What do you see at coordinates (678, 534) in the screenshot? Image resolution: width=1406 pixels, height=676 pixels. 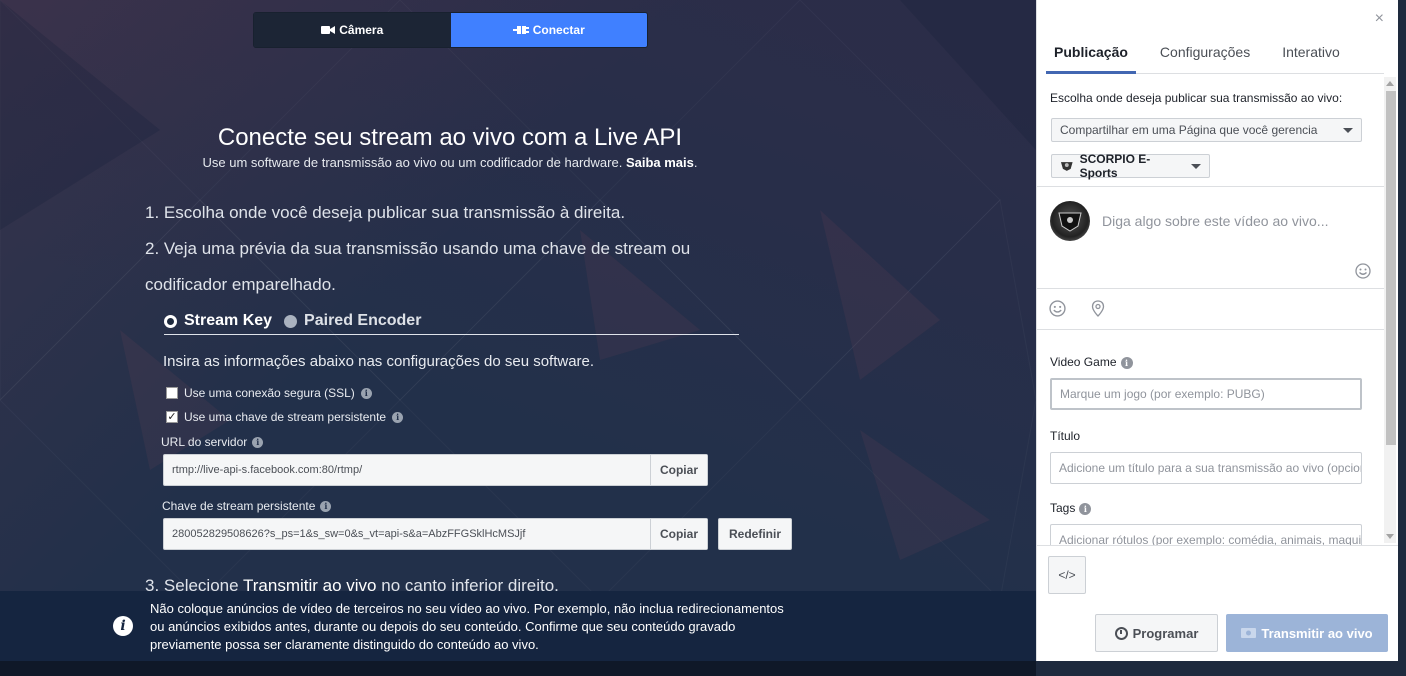 I see `copy-stream-key-button: Copiar` at bounding box center [678, 534].